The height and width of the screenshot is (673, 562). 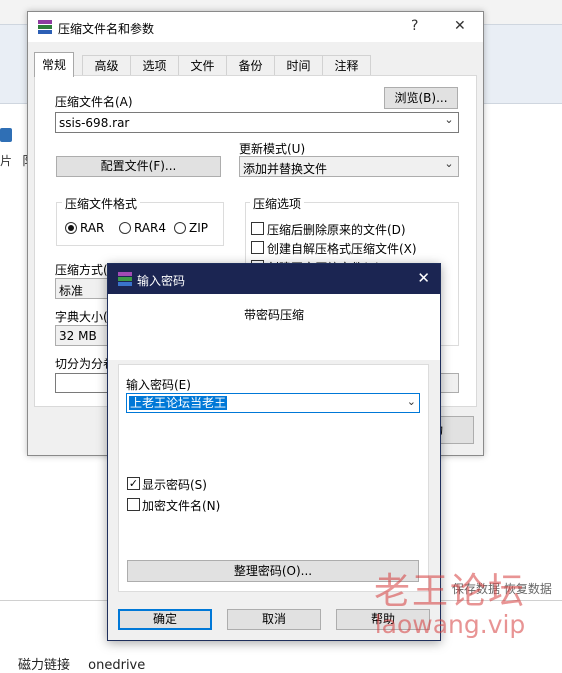 What do you see at coordinates (257, 122) in the screenshot?
I see `archive-name-field: ssis-698.rar ⌄` at bounding box center [257, 122].